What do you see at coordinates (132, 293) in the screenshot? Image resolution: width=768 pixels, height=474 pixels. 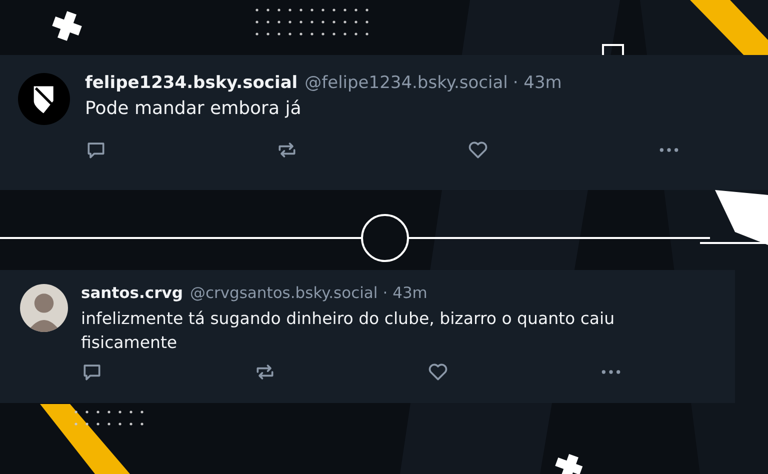 I see `display-name: santos.crvg` at bounding box center [132, 293].